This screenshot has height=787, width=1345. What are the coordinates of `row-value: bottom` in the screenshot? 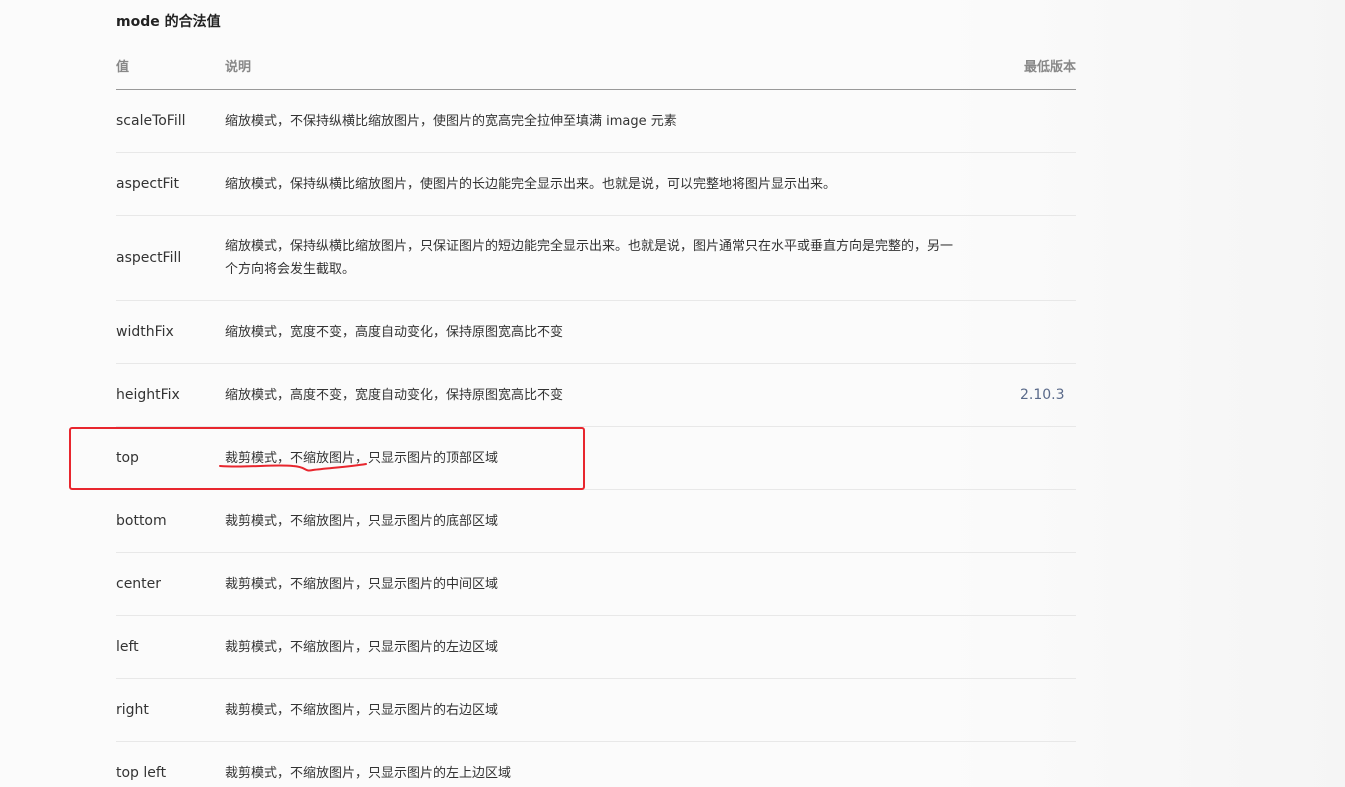 It's located at (141, 521).